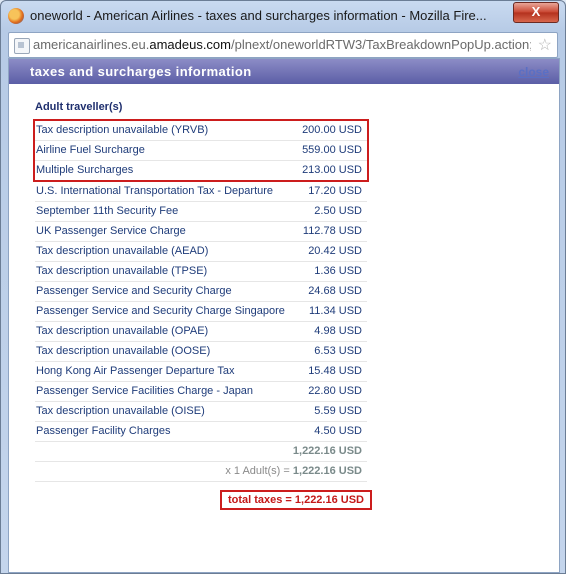 The width and height of the screenshot is (566, 574). What do you see at coordinates (338, 351) in the screenshot?
I see `tax-amount: 6.53 USD` at bounding box center [338, 351].